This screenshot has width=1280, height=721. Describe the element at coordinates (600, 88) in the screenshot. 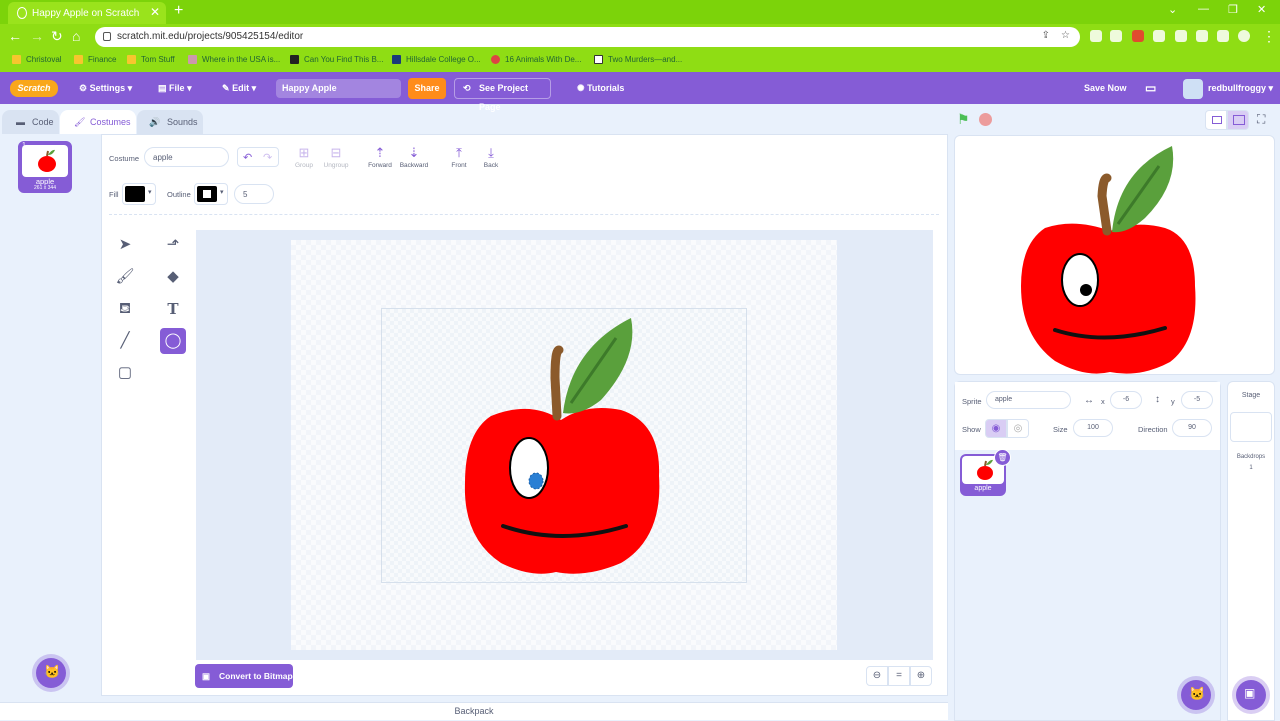

I see `tutorials-button: ✺ Tutorials` at that location.